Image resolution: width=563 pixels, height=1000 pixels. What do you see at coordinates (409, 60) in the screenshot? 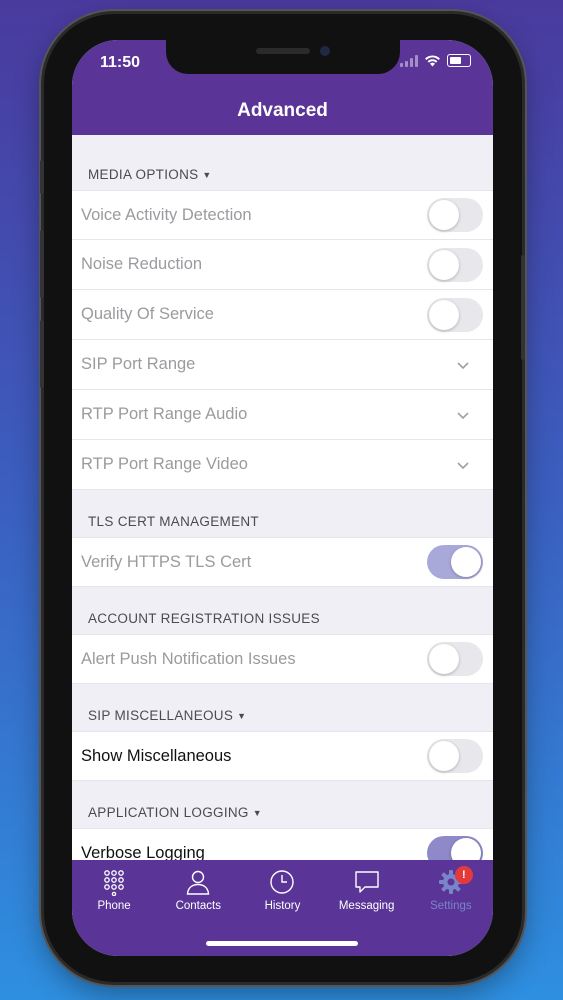
I see `signal-icon` at bounding box center [409, 60].